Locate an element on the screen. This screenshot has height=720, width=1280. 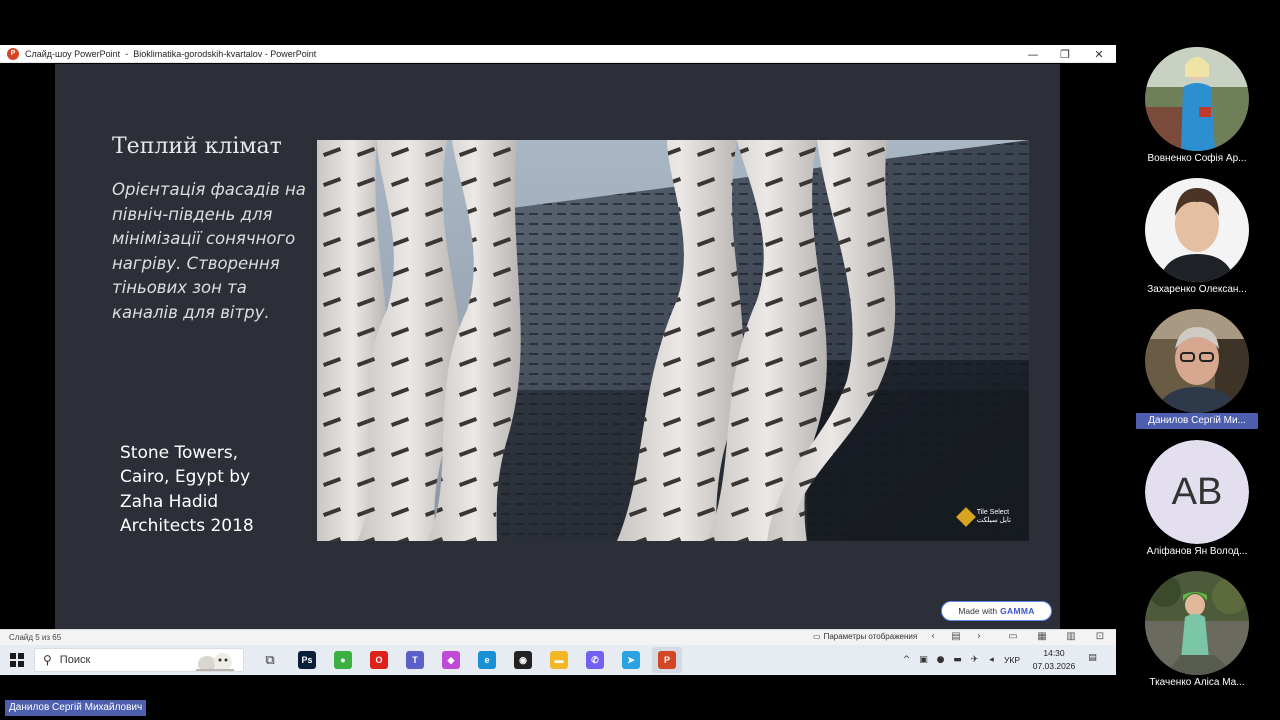
tile-select-logo: Tile Select تايل سيلكت is located at coordinates (983, 517).